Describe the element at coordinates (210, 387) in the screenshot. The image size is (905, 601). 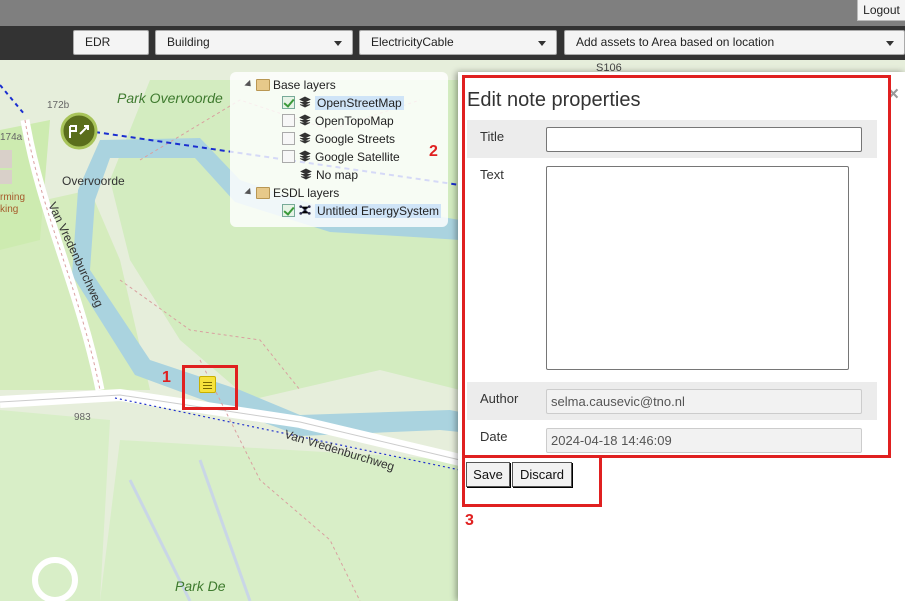
I see `annotation-box-note` at that location.